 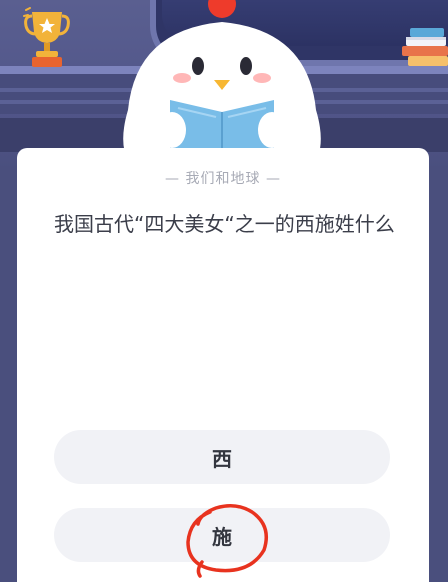 What do you see at coordinates (425, 47) in the screenshot?
I see `books-icon` at bounding box center [425, 47].